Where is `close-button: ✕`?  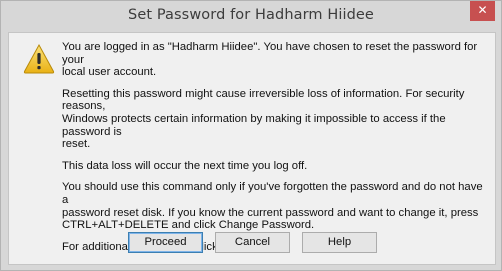
close-button: ✕ is located at coordinates (482, 11).